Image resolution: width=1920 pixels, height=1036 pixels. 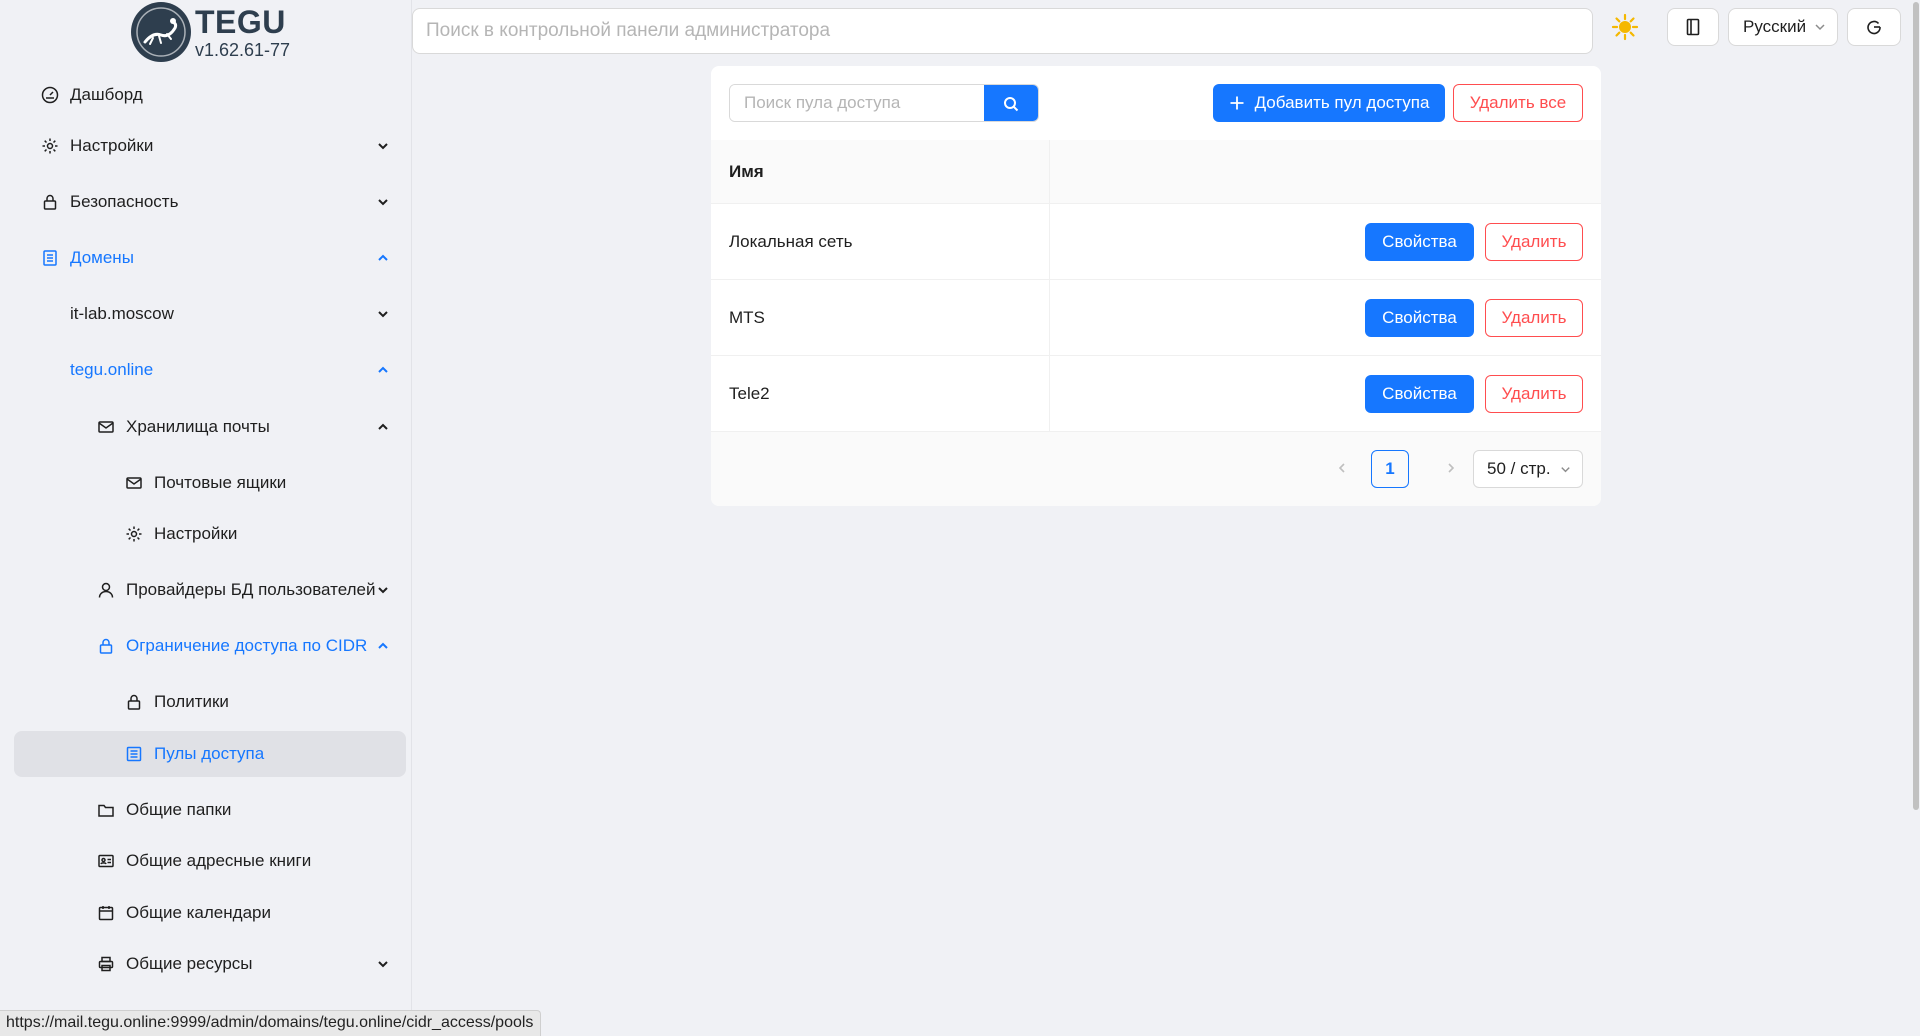 What do you see at coordinates (124, 201) in the screenshot?
I see `sidebar-item-label: Безопасность` at bounding box center [124, 201].